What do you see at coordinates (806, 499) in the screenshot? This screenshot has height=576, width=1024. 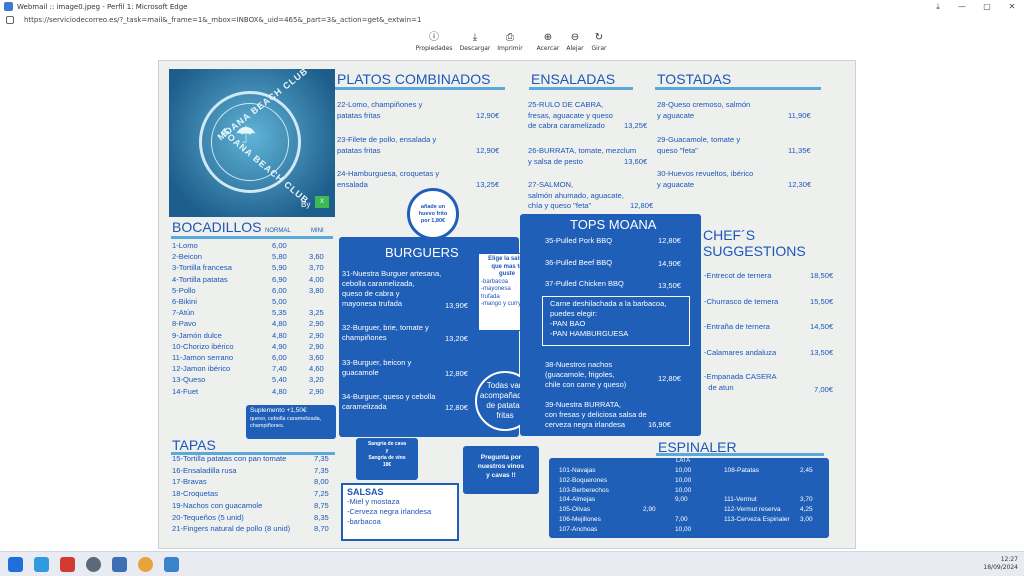 I see `espinaler-price: 3,70` at bounding box center [806, 499].